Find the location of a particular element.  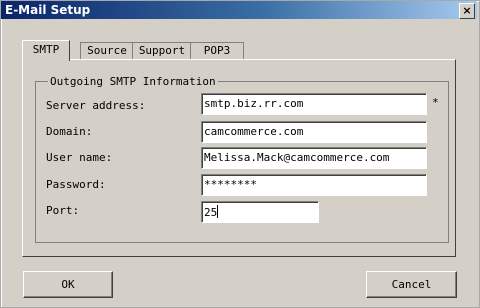

cancel-button: Cancel is located at coordinates (411, 284).